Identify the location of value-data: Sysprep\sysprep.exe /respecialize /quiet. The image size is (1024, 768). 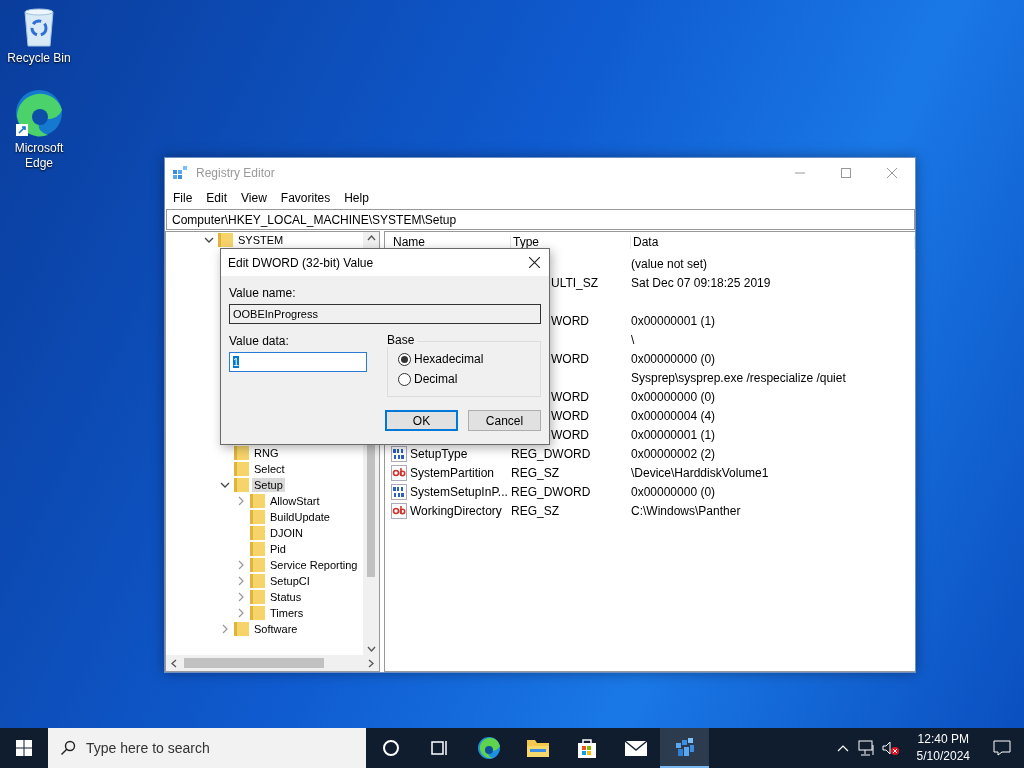
(738, 377).